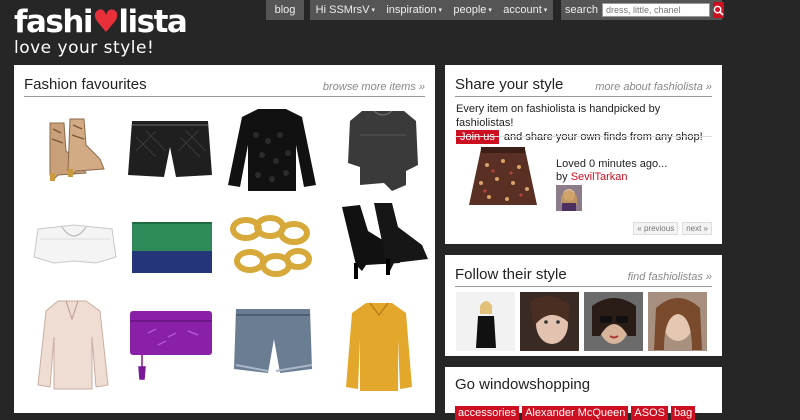 This screenshot has height=420, width=800. Describe the element at coordinates (683, 413) in the screenshot. I see `shop-tag: bag` at that location.